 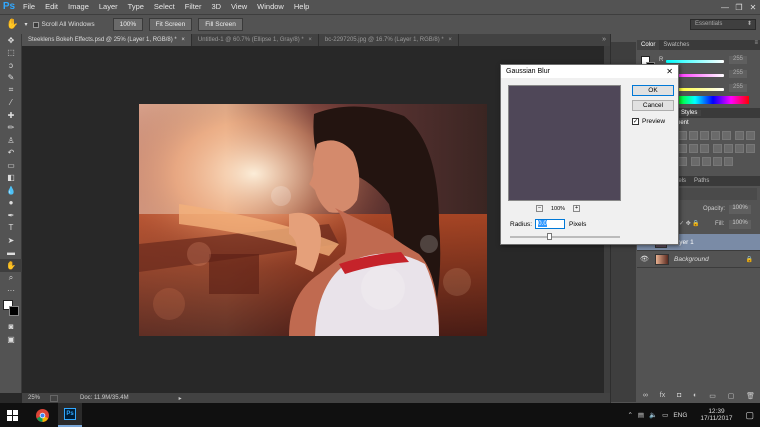 What do you see at coordinates (645, 259) in the screenshot?
I see `eye-icon: 👁` at bounding box center [645, 259].